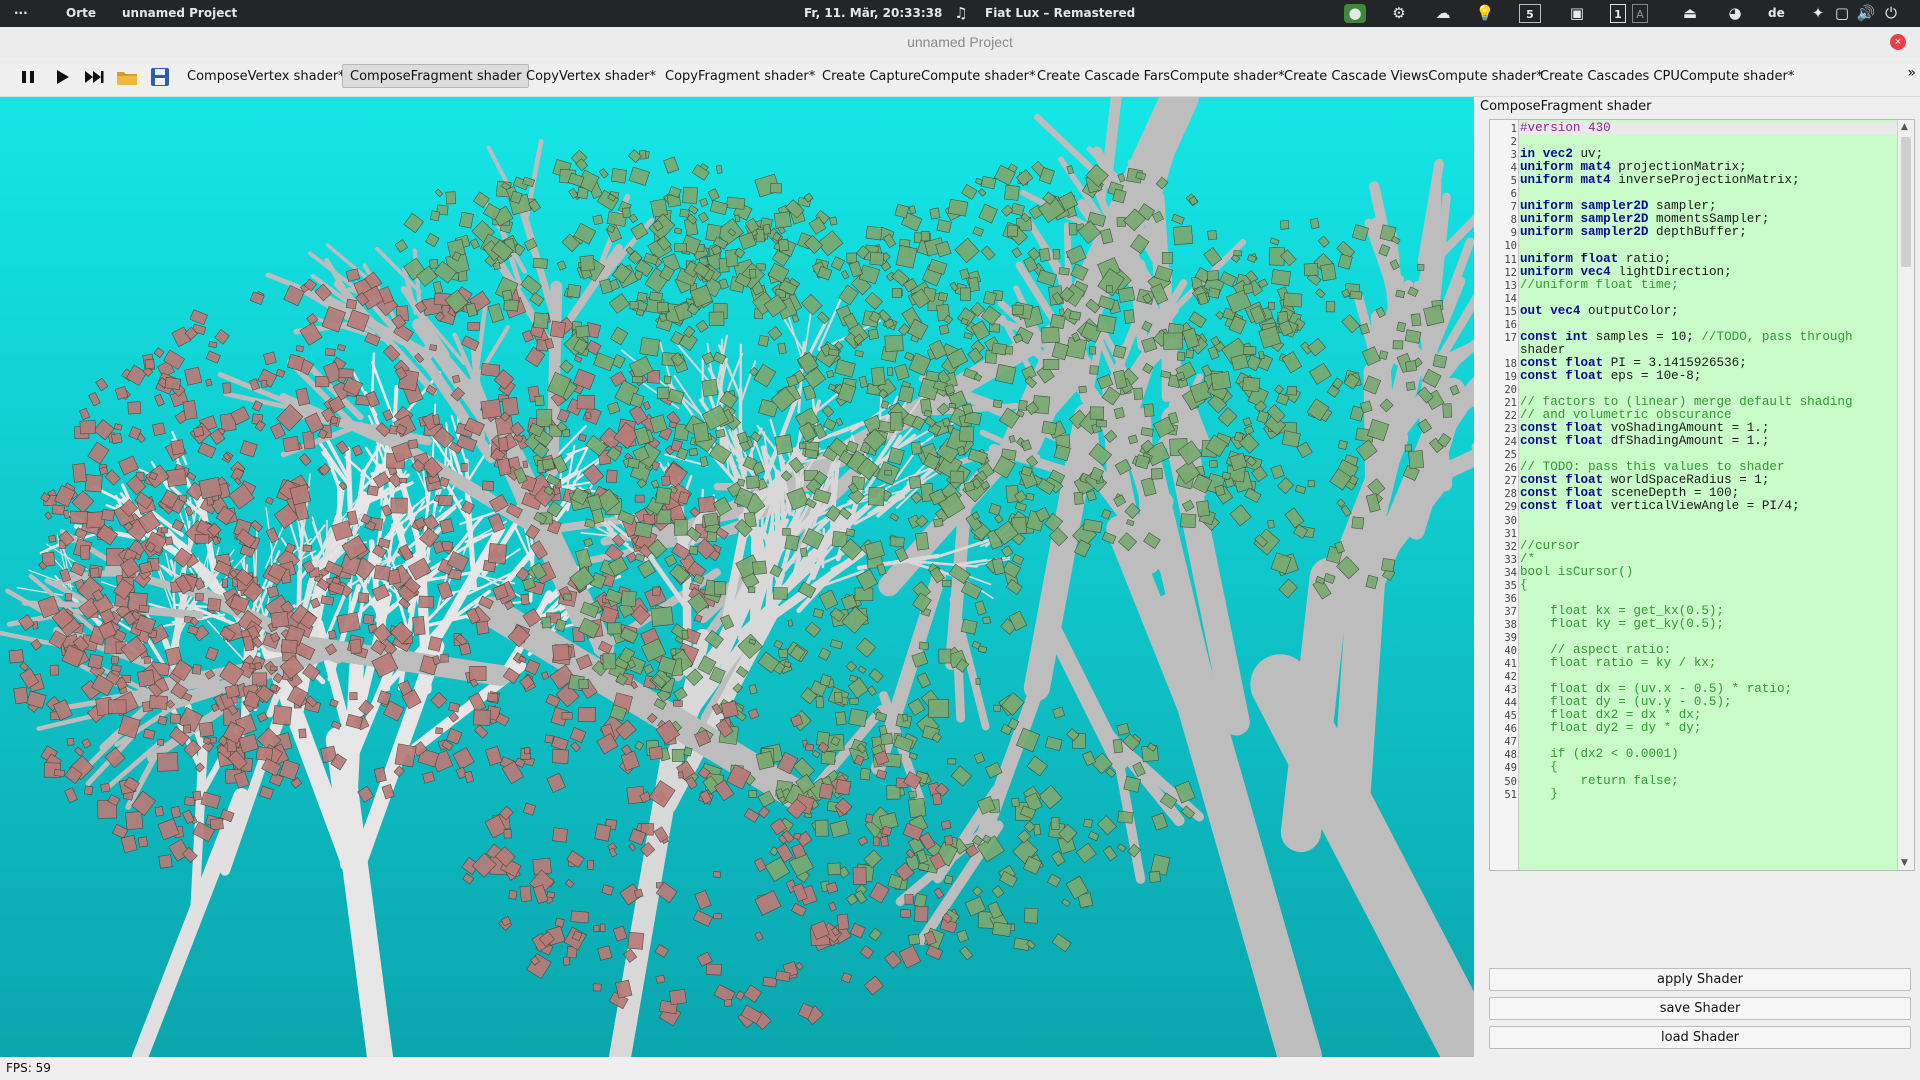 The width and height of the screenshot is (1920, 1080). What do you see at coordinates (1413, 76) in the screenshot?
I see `tab-cascade-viewscompute-shader: Create Cascade ViewsCompute shader*` at bounding box center [1413, 76].